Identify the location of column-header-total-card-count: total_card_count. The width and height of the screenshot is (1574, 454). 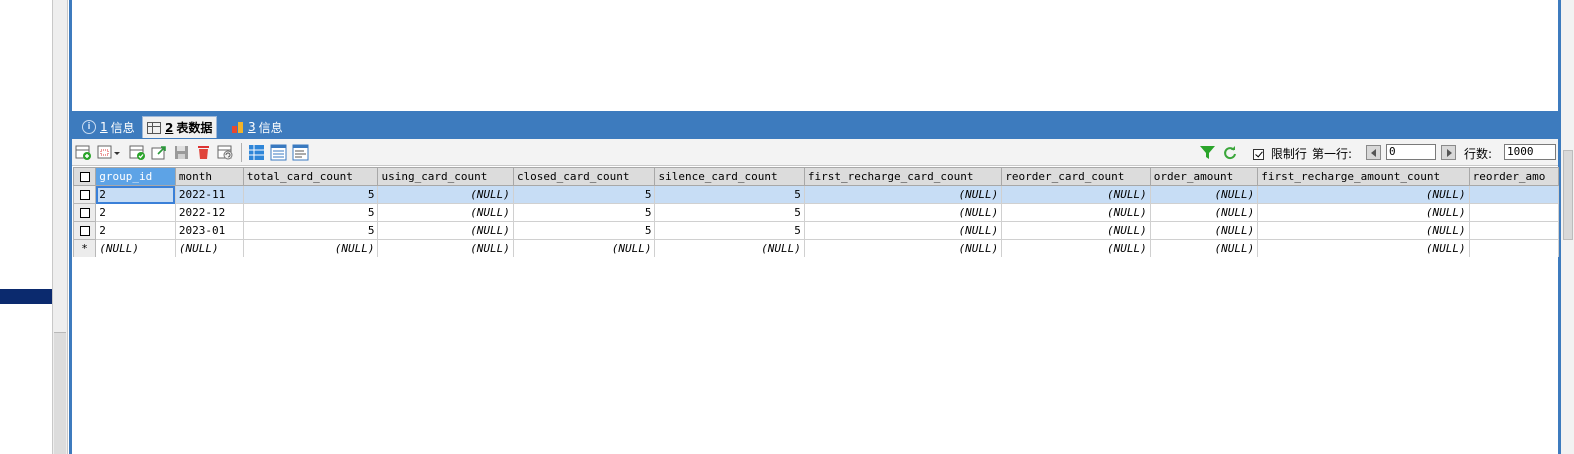
(310, 176).